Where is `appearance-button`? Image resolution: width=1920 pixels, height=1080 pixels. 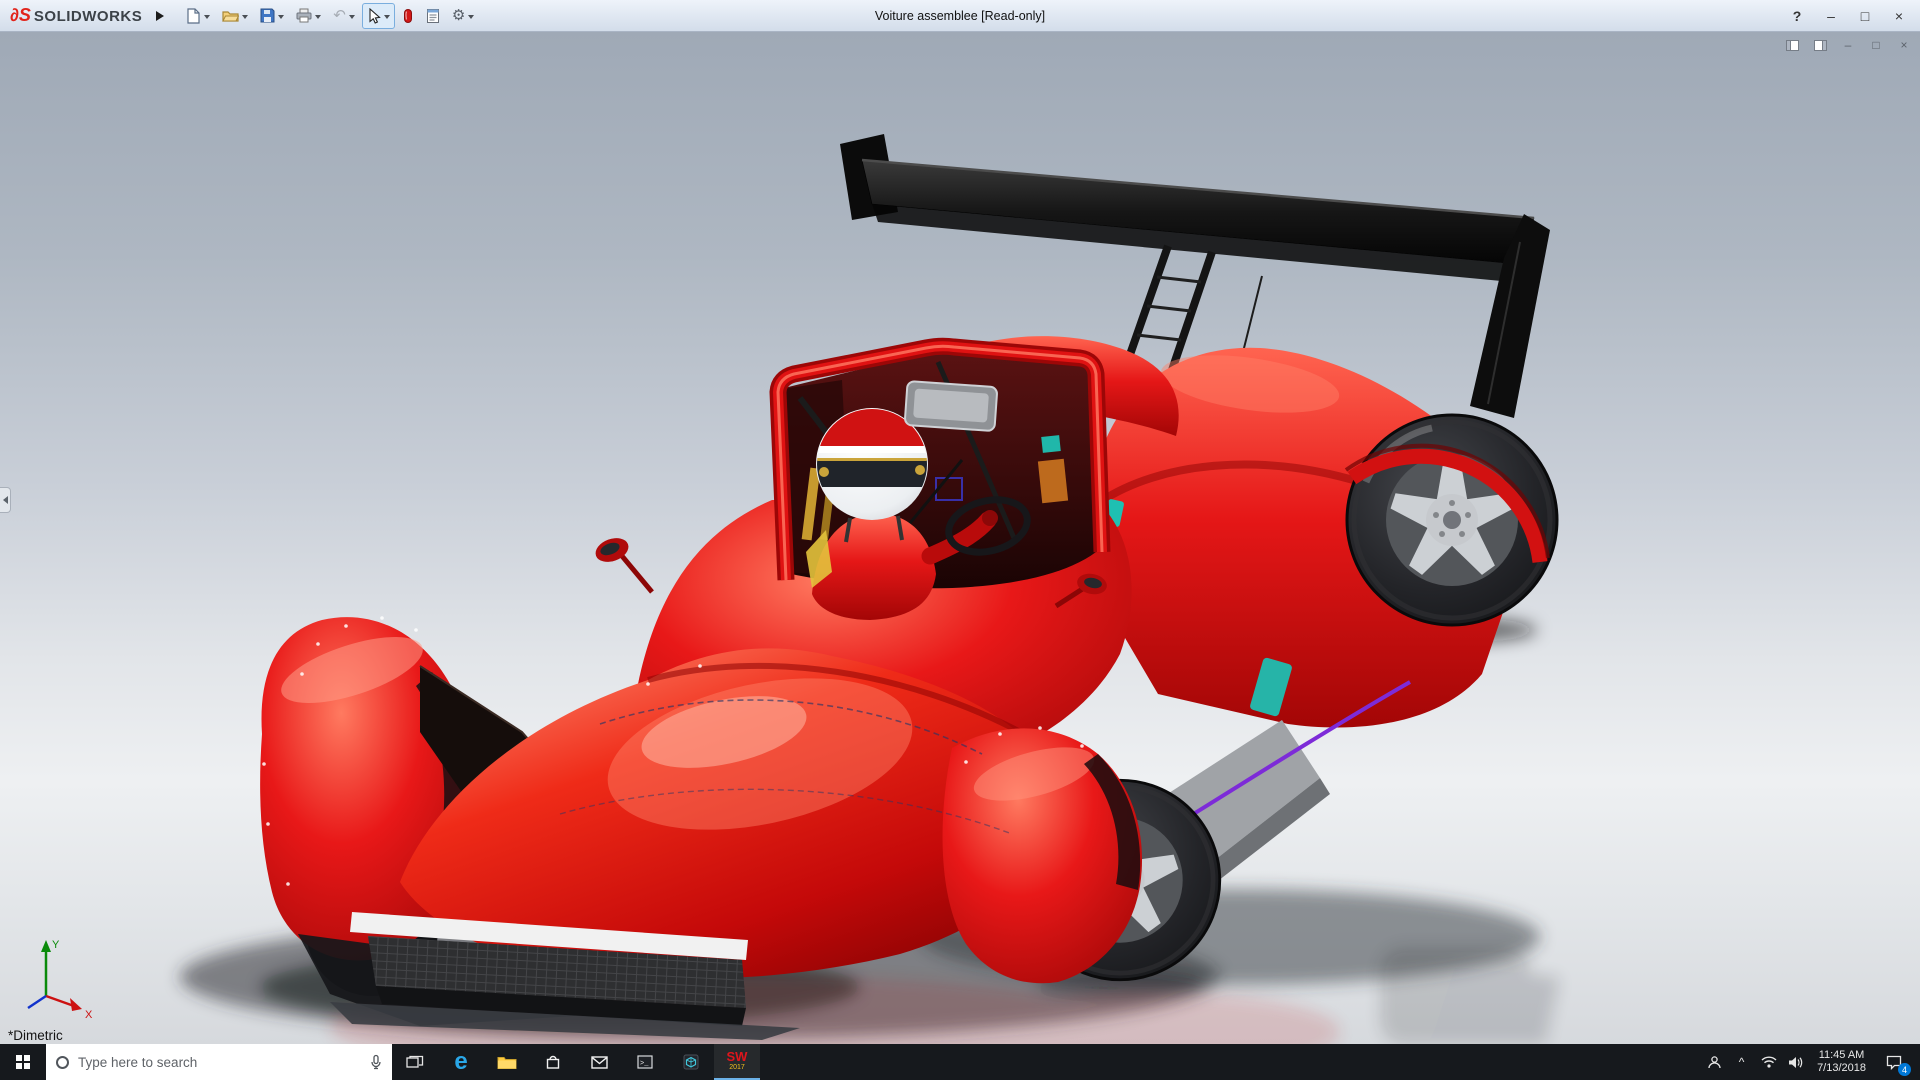 appearance-button is located at coordinates (408, 16).